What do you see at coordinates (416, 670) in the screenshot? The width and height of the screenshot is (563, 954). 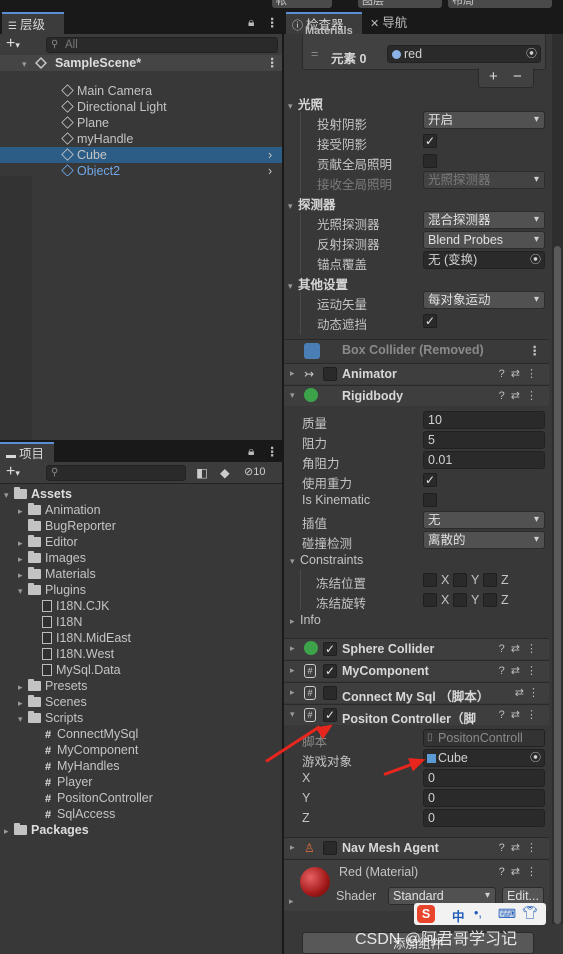 I see `mycomponent-header: ▸ # ✓ MyComponent ?⇄⋮` at bounding box center [416, 670].